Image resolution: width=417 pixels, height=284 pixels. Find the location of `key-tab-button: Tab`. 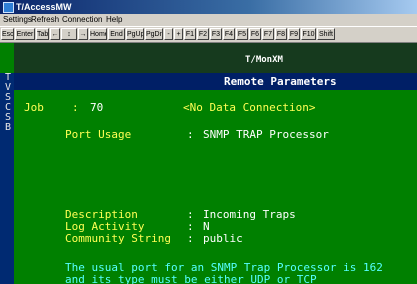

key-tab-button: Tab is located at coordinates (42, 34).